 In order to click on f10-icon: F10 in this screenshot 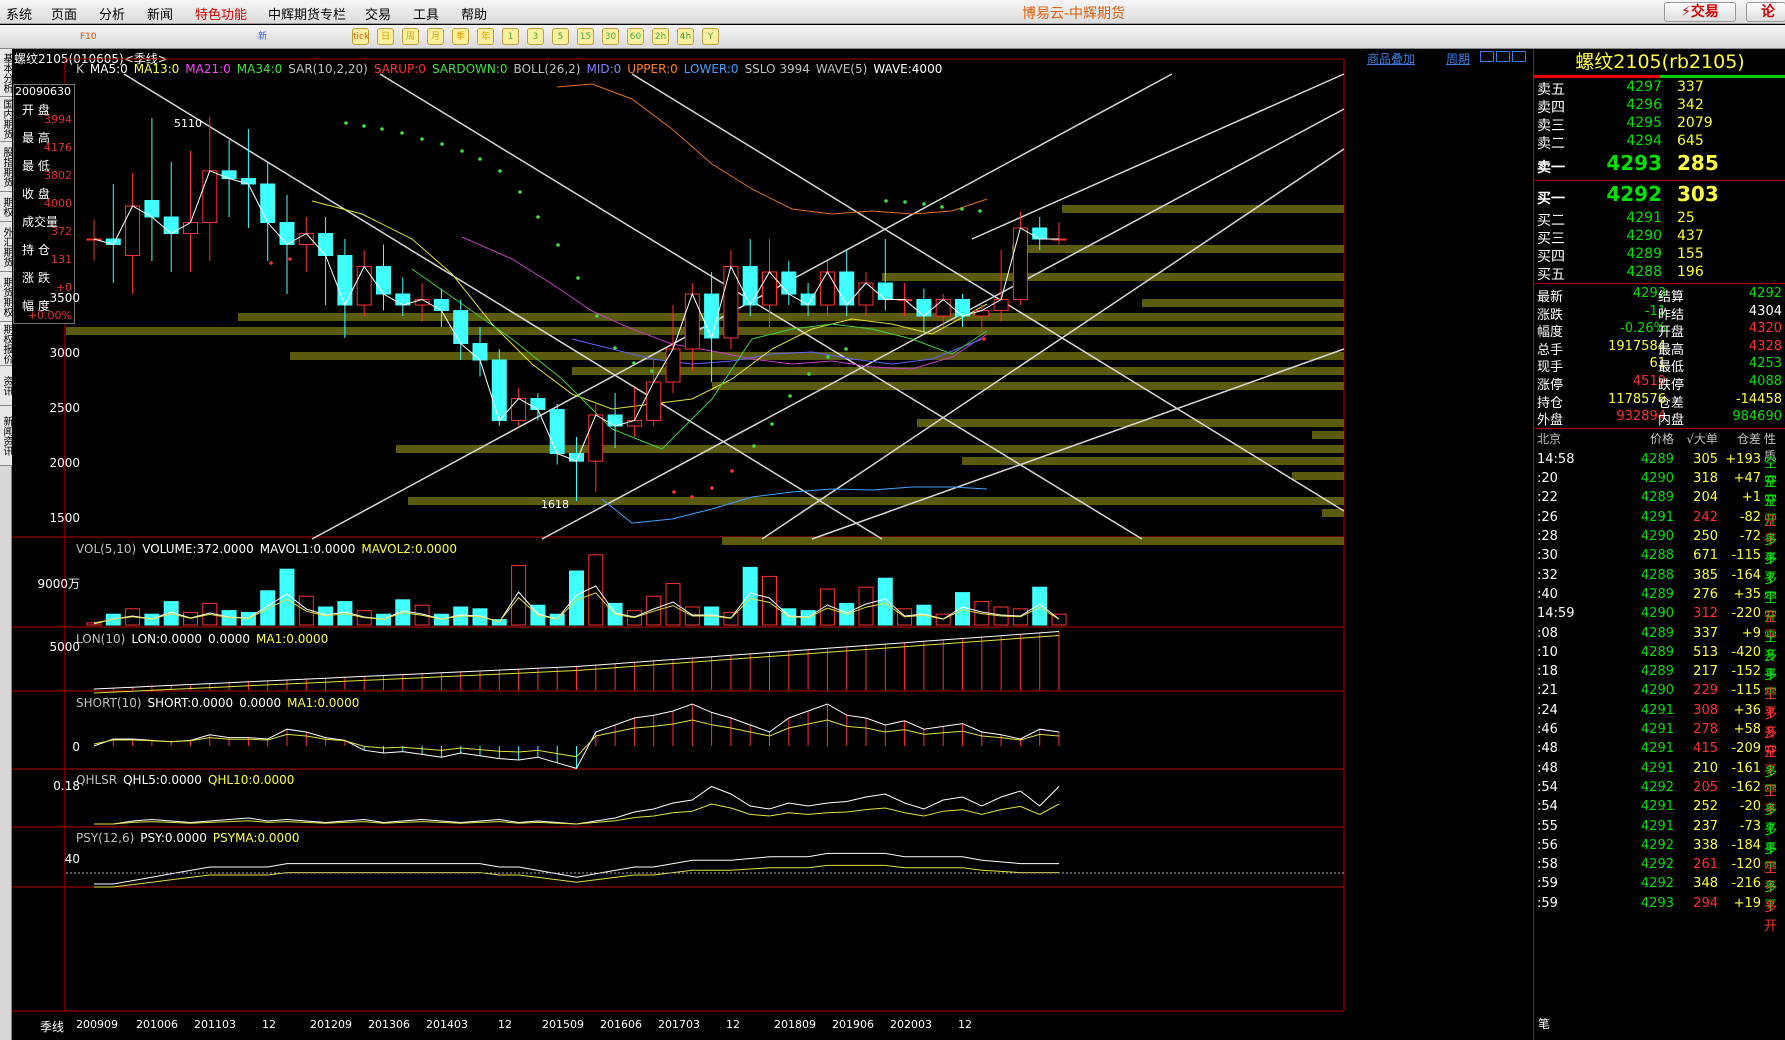, I will do `click(88, 36)`.